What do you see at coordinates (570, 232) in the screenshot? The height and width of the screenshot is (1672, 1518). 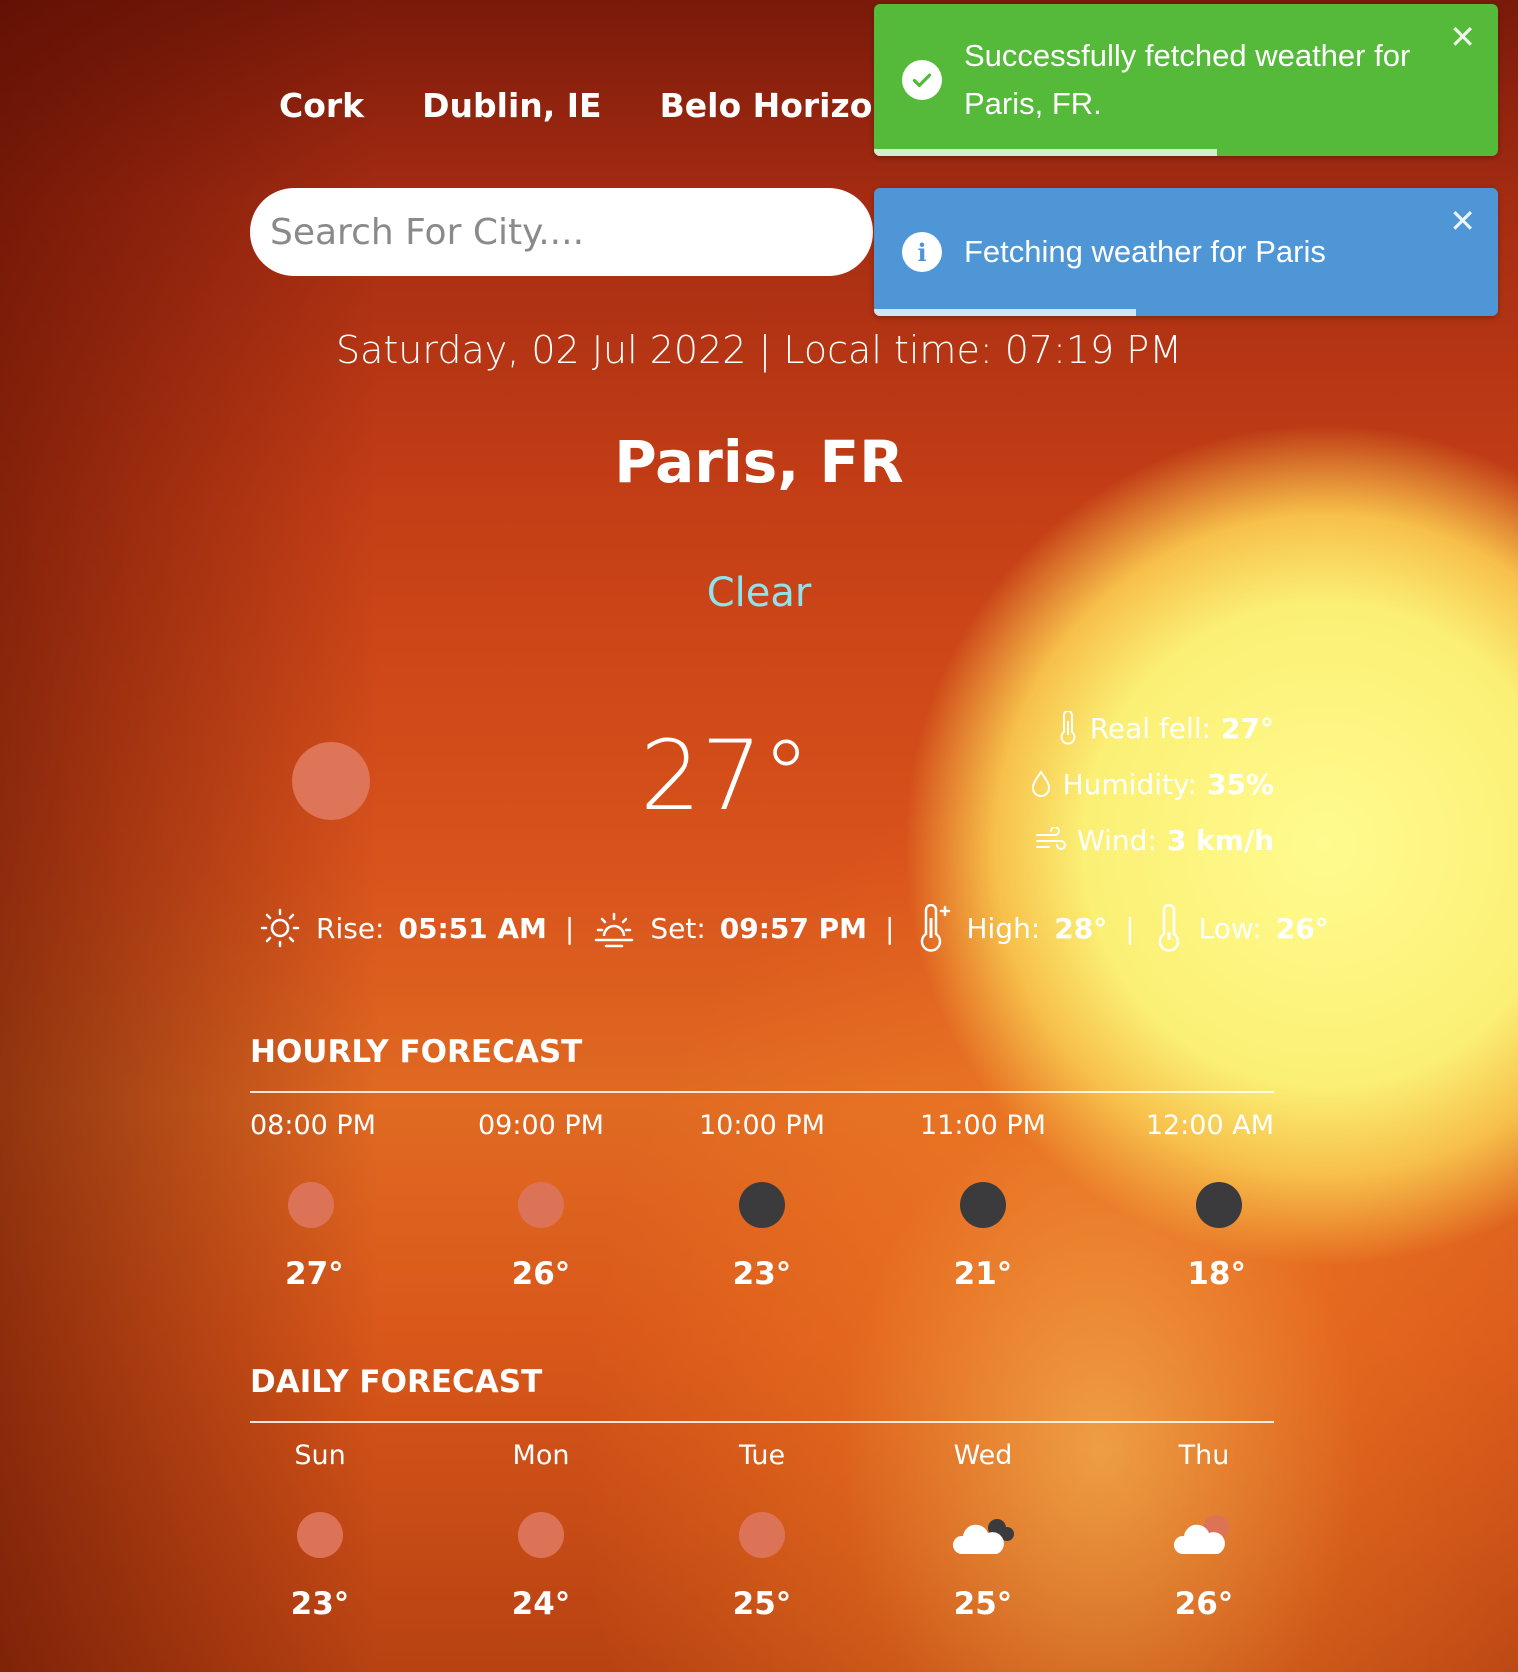 I see `search-input` at bounding box center [570, 232].